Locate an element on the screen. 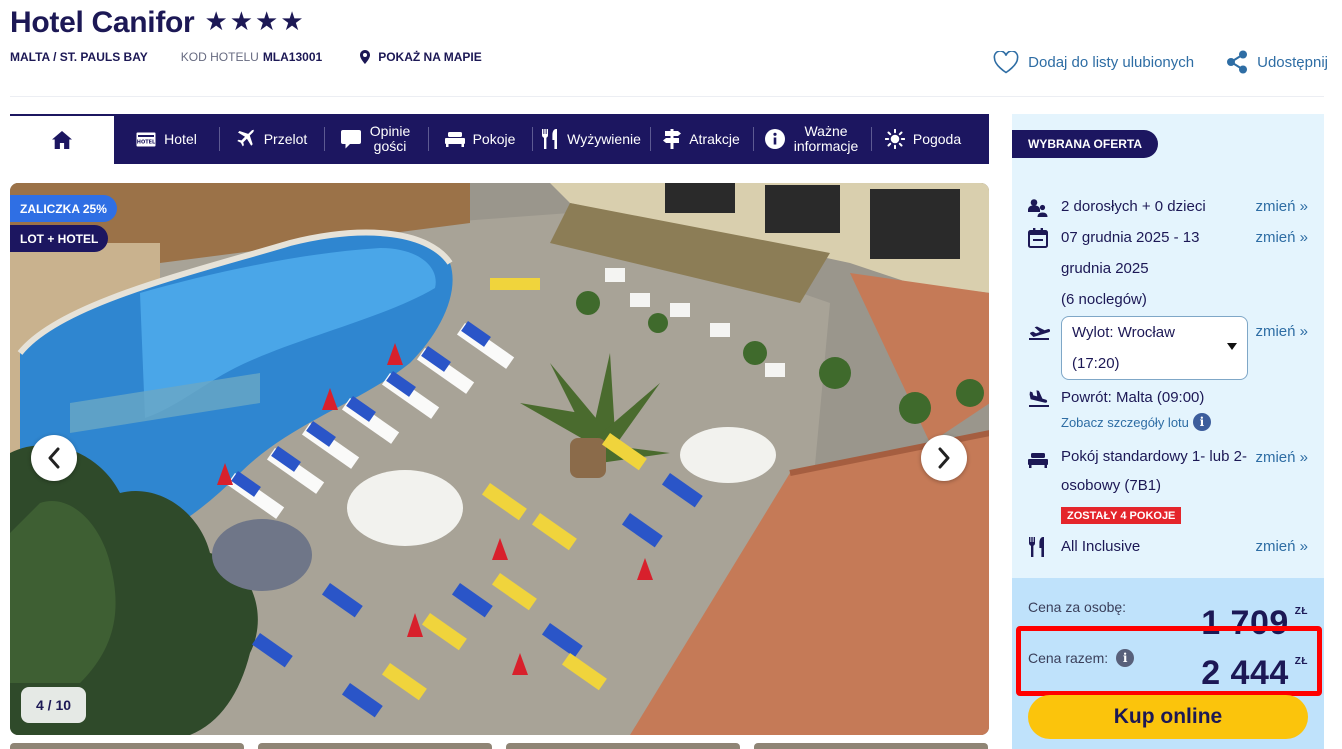  nav-board: Wyżywienie is located at coordinates (591, 139).